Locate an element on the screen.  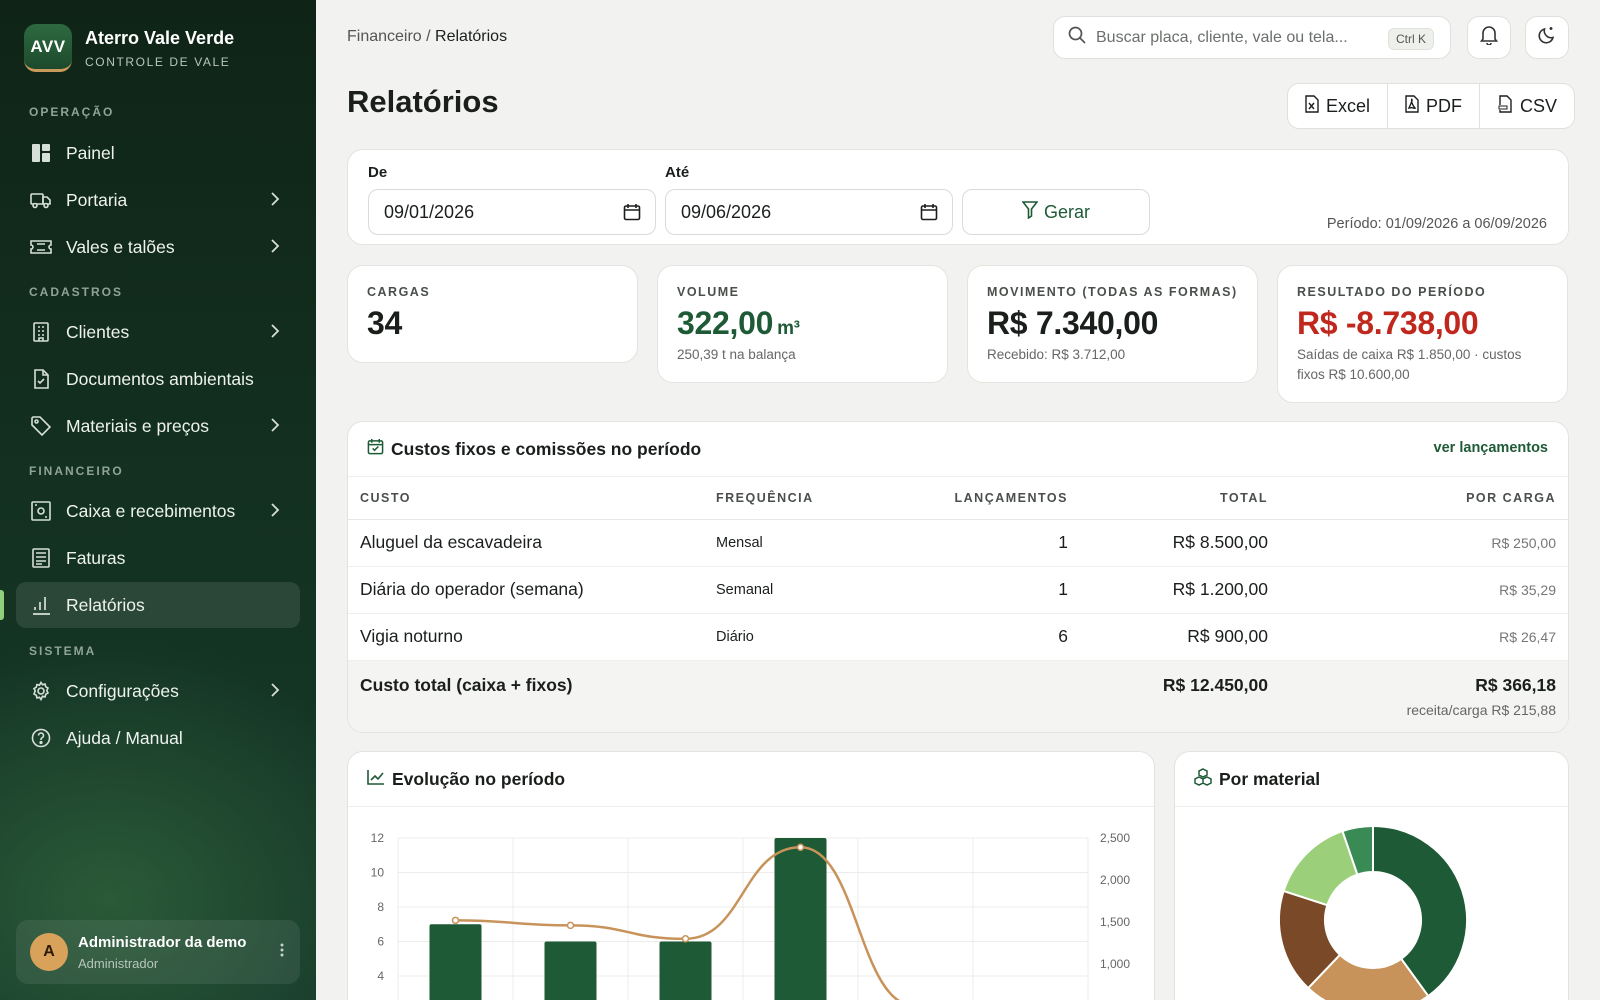
generate-button: Gerar is located at coordinates (1056, 212).